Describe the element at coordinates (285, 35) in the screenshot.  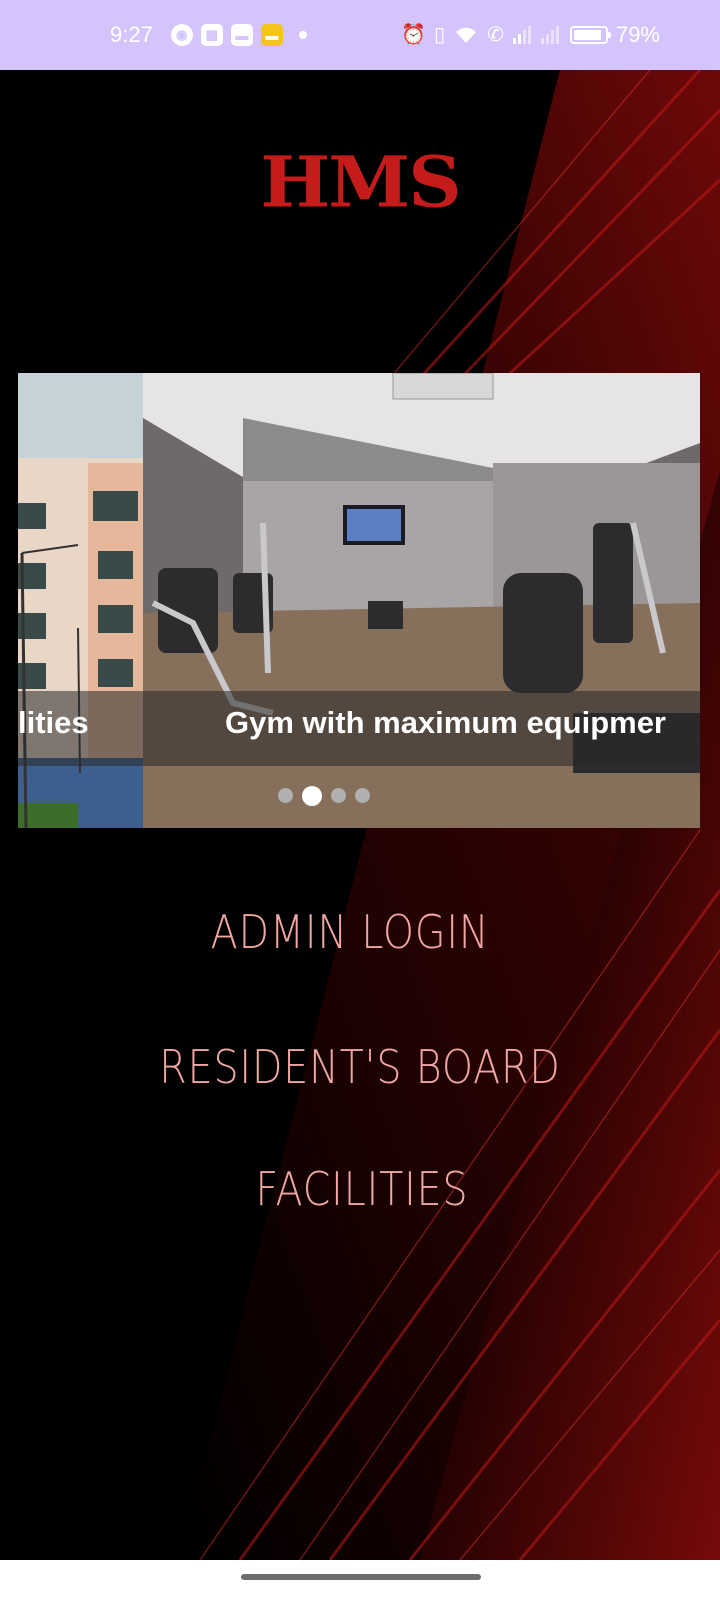
I see `notification-icons: ◉ ▦ ▬ ▬` at that location.